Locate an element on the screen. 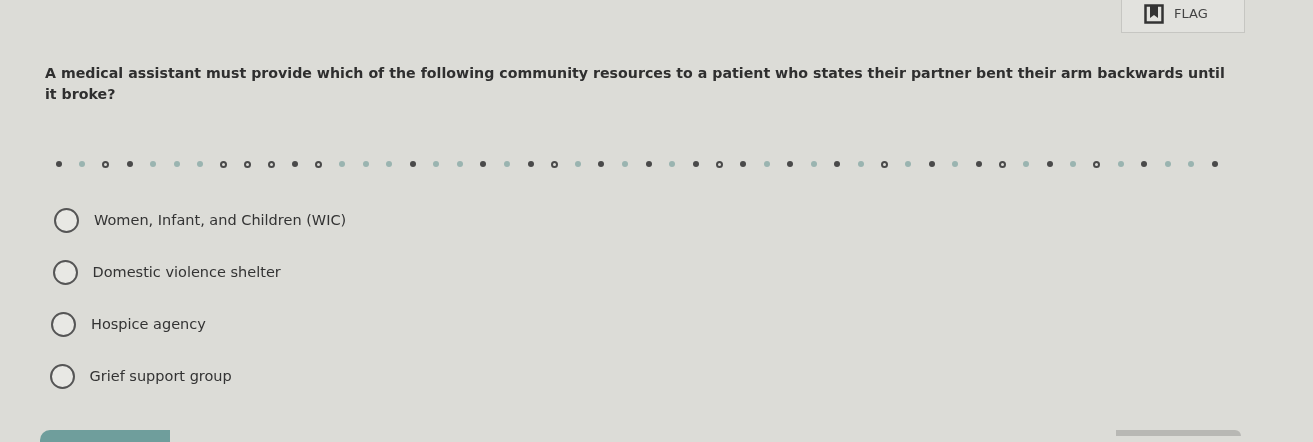 Image resolution: width=1313 pixels, height=442 pixels. option-label: Grief support group is located at coordinates (160, 376).